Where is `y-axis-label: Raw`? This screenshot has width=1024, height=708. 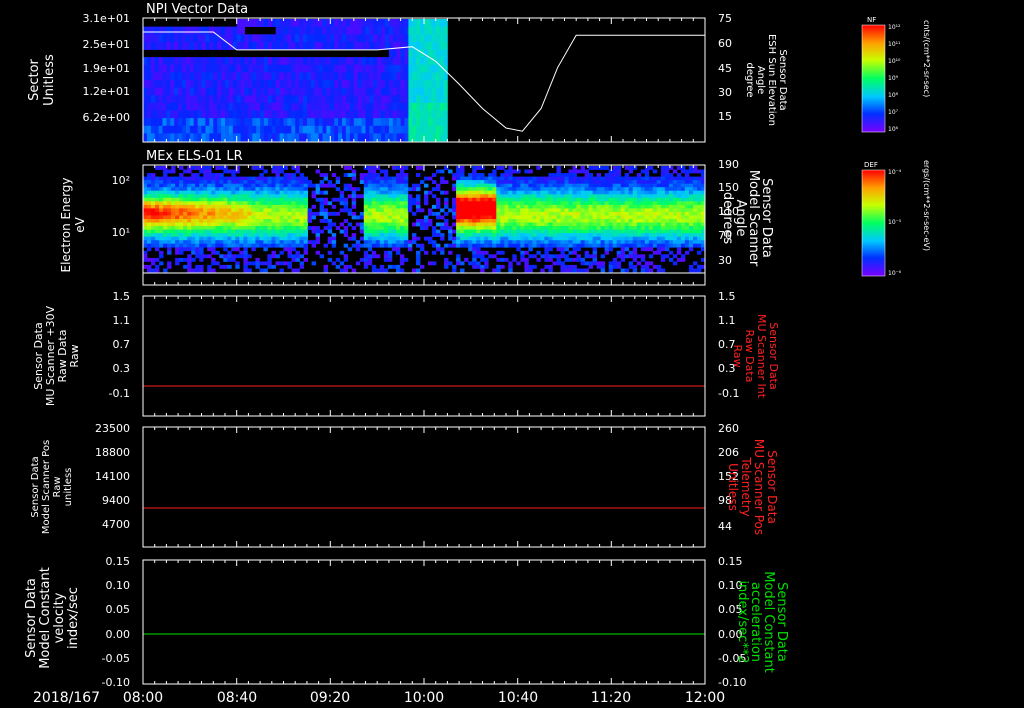
y-axis-label: Raw is located at coordinates (57, 486).